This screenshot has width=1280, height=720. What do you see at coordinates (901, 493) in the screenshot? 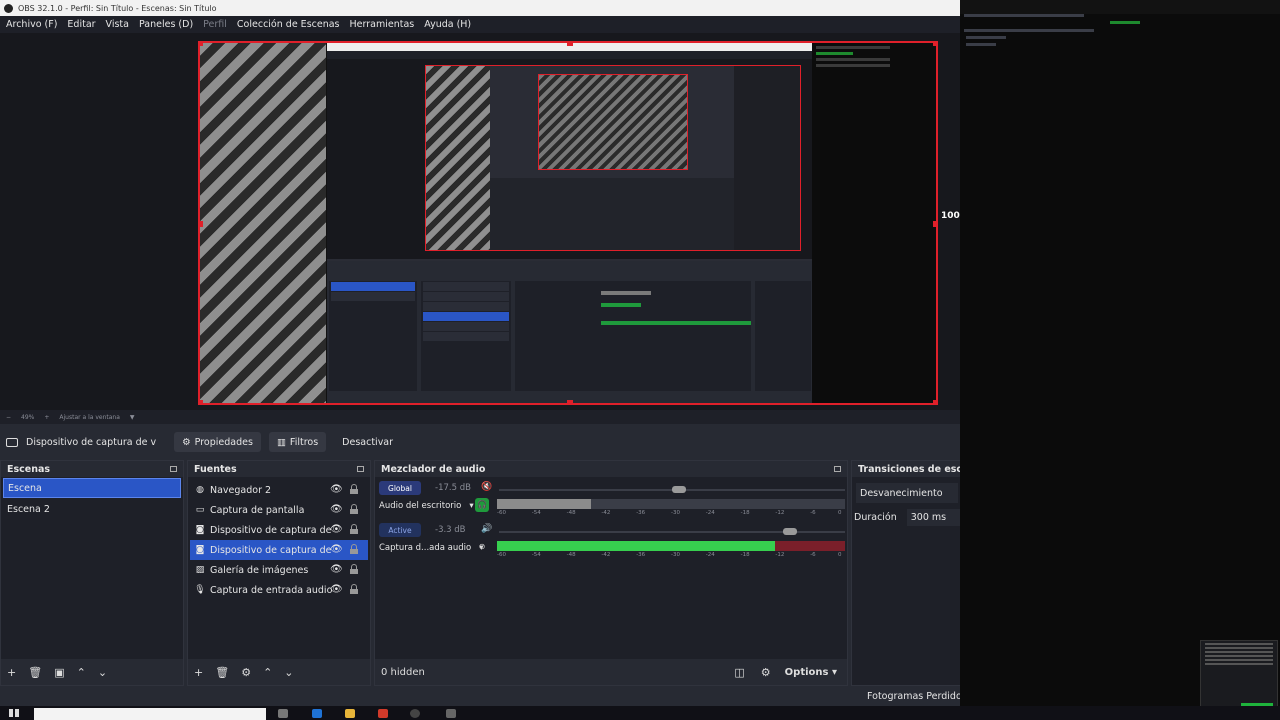
I see `transition-selected-label: Desvanecimiento` at bounding box center [901, 493].